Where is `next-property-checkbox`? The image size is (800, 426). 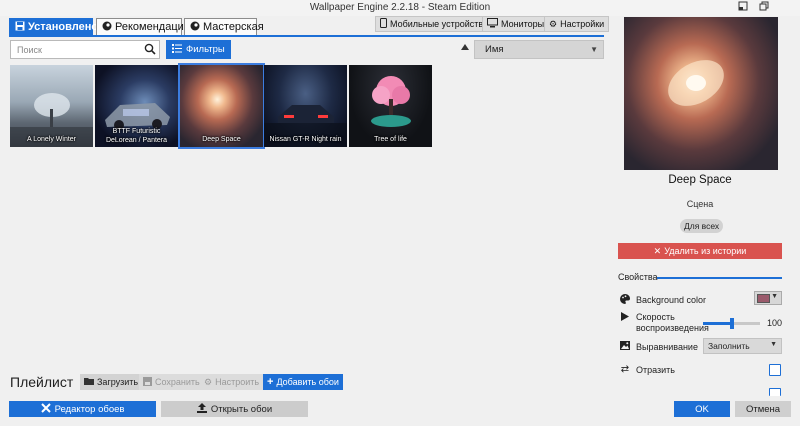 next-property-checkbox is located at coordinates (775, 392).